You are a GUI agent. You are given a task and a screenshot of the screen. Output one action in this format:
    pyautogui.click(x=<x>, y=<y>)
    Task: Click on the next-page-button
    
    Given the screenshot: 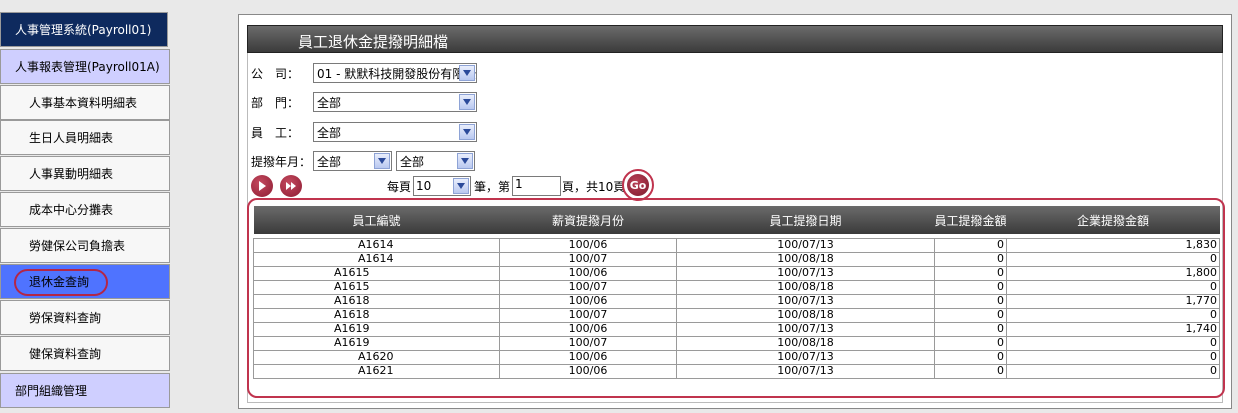 What is the action you would take?
    pyautogui.click(x=262, y=186)
    